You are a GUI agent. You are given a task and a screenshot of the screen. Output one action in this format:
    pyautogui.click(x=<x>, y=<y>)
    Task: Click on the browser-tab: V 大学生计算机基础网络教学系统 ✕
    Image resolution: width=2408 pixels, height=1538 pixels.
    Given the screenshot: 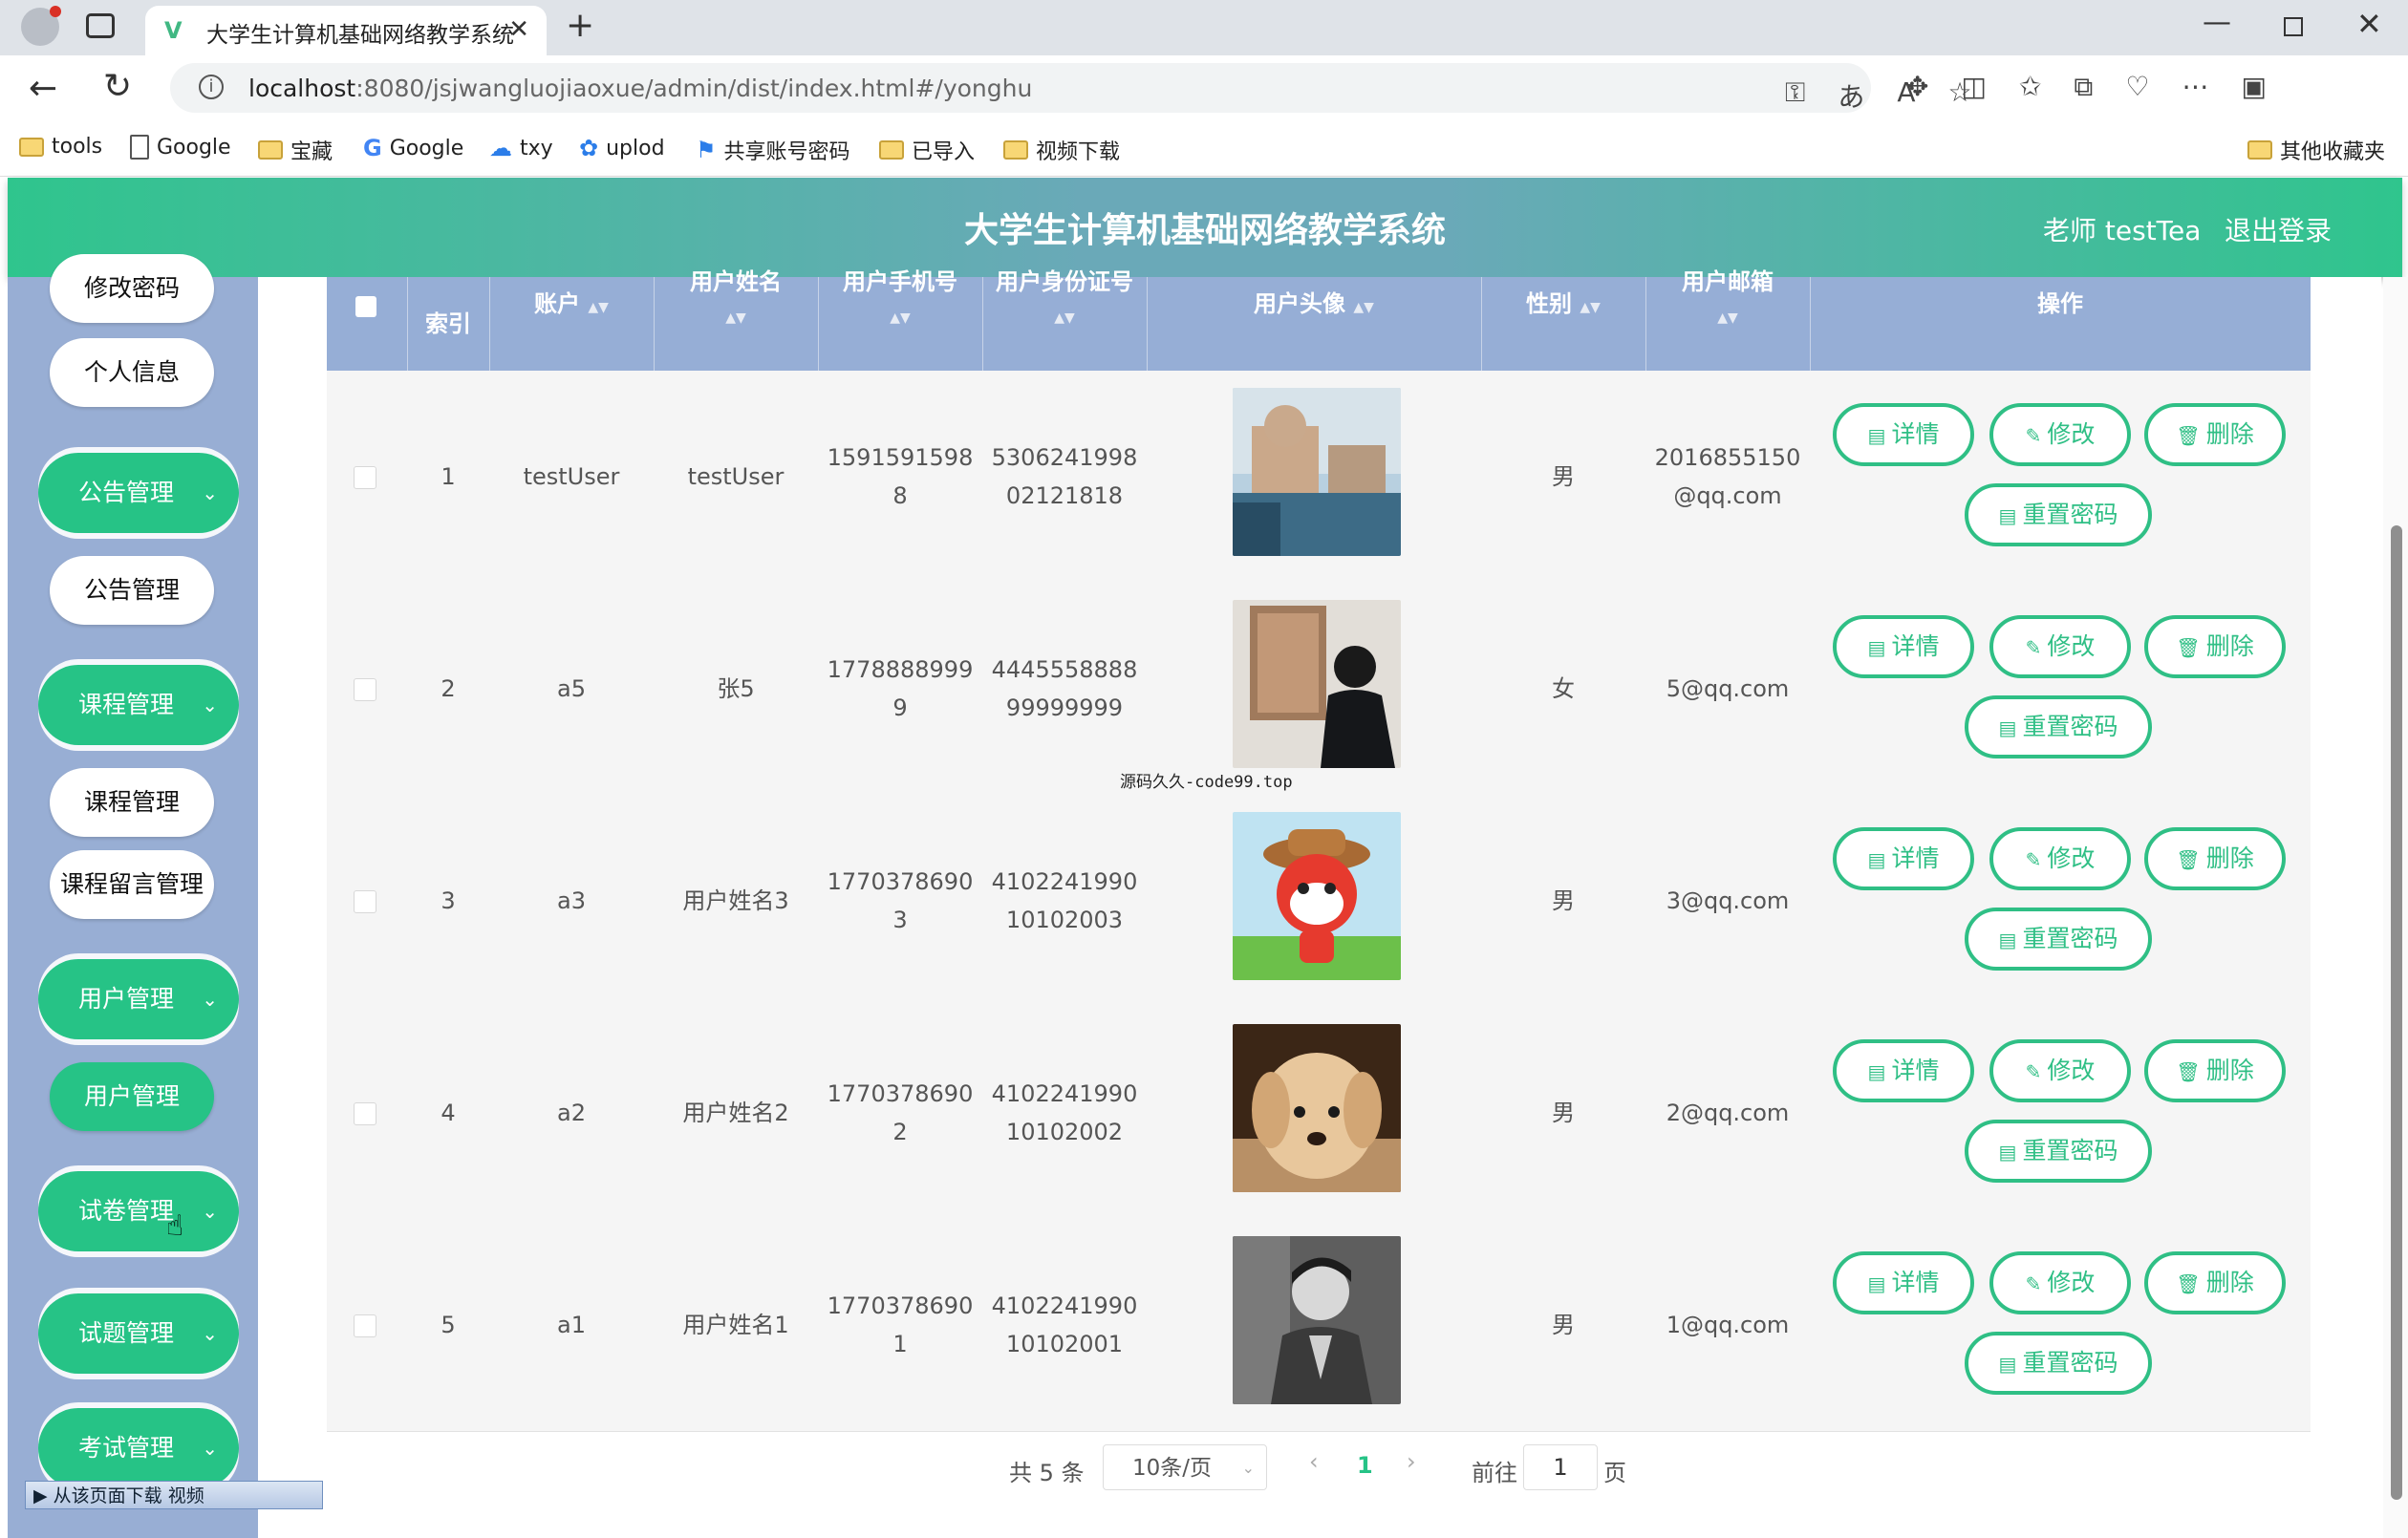 What is the action you would take?
    pyautogui.click(x=346, y=31)
    